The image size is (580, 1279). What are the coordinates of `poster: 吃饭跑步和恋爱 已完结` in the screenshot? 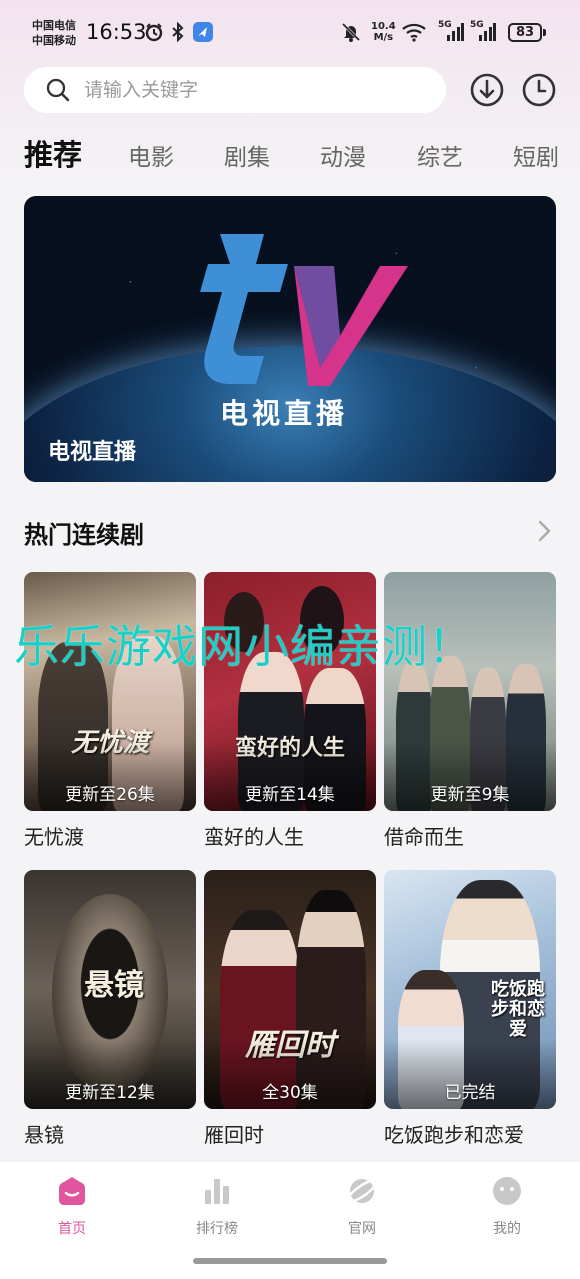 It's located at (470, 989).